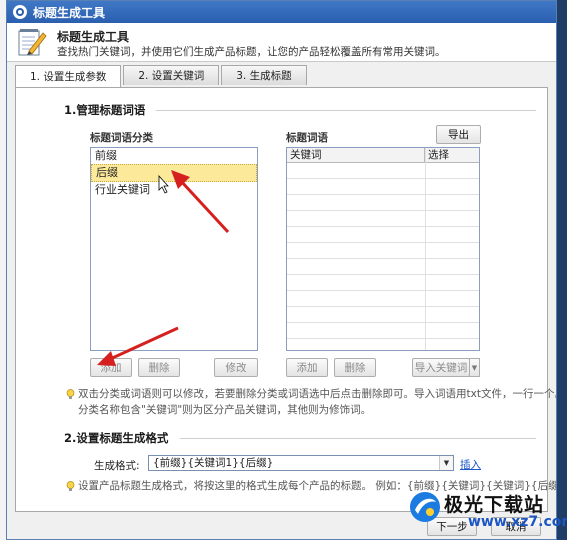 The height and width of the screenshot is (540, 567). I want to click on site-watermark: 极光下载站 www.xz7.com, so click(485, 513).